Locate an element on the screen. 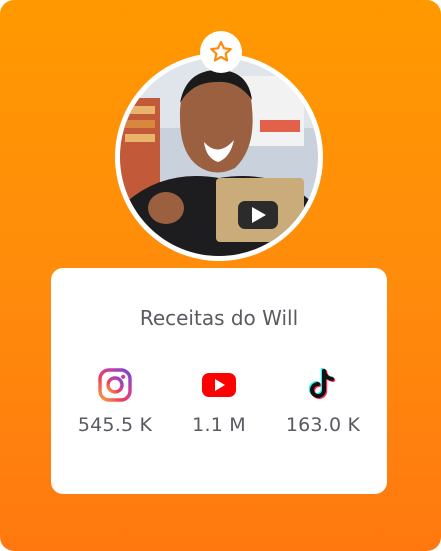 This screenshot has height=551, width=441. stat-tiktok: 163.0 K is located at coordinates (323, 402).